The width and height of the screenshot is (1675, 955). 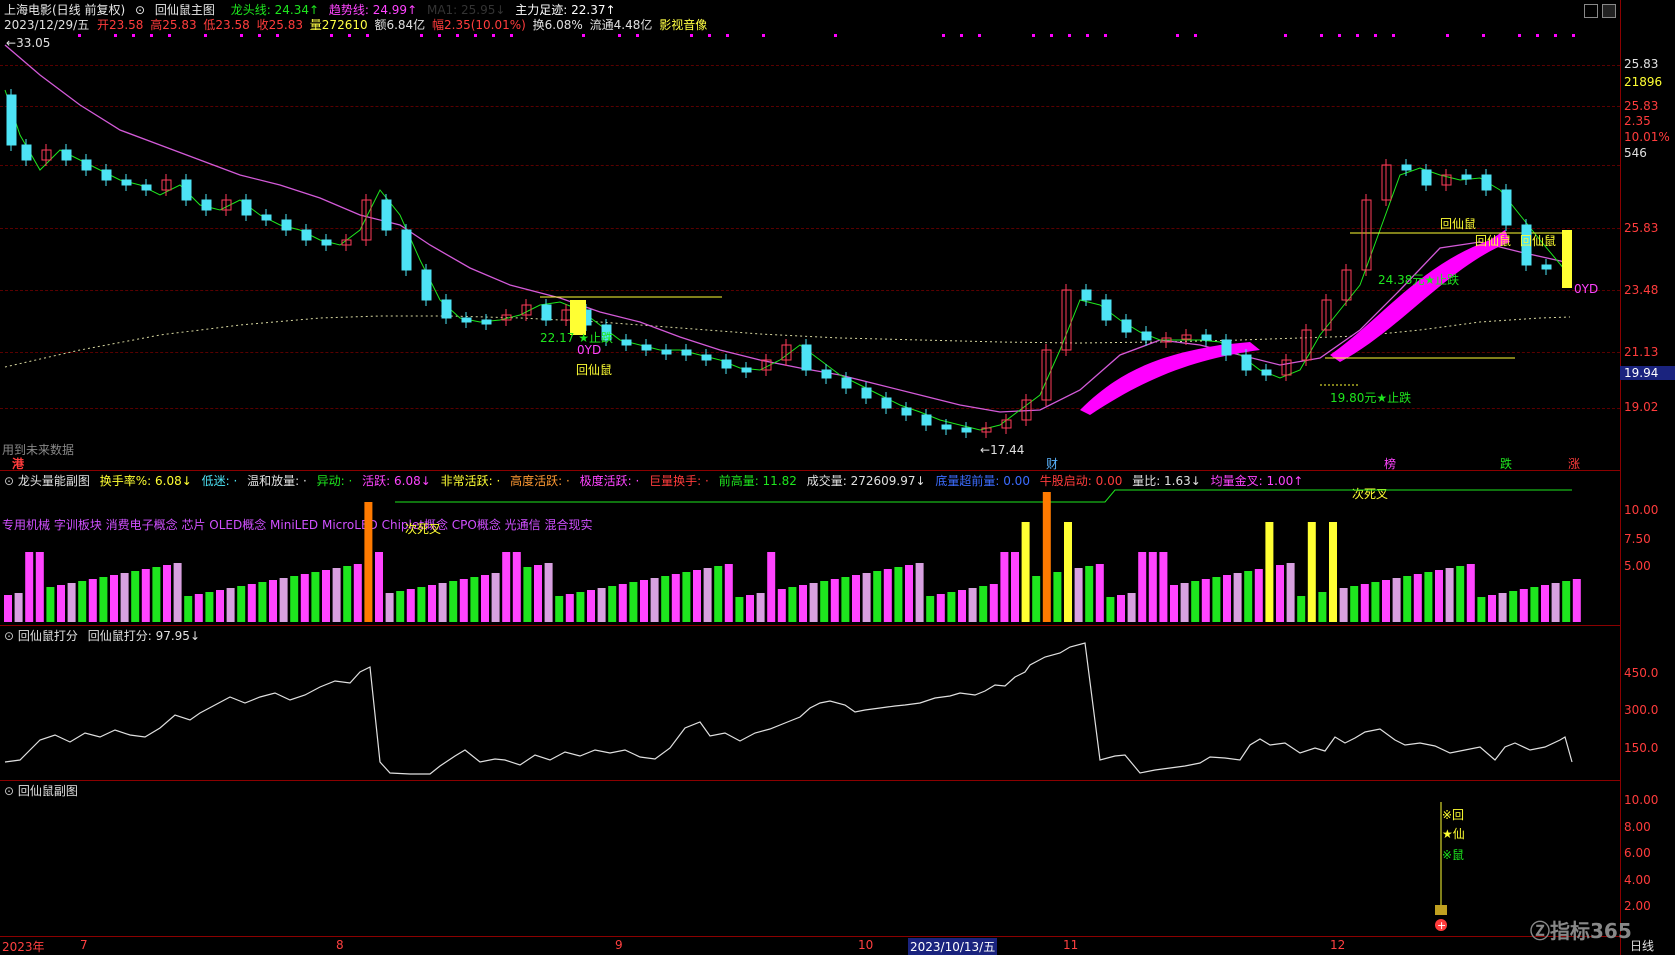 What do you see at coordinates (1637, 880) in the screenshot?
I see `sub-y-label: 4.00` at bounding box center [1637, 880].